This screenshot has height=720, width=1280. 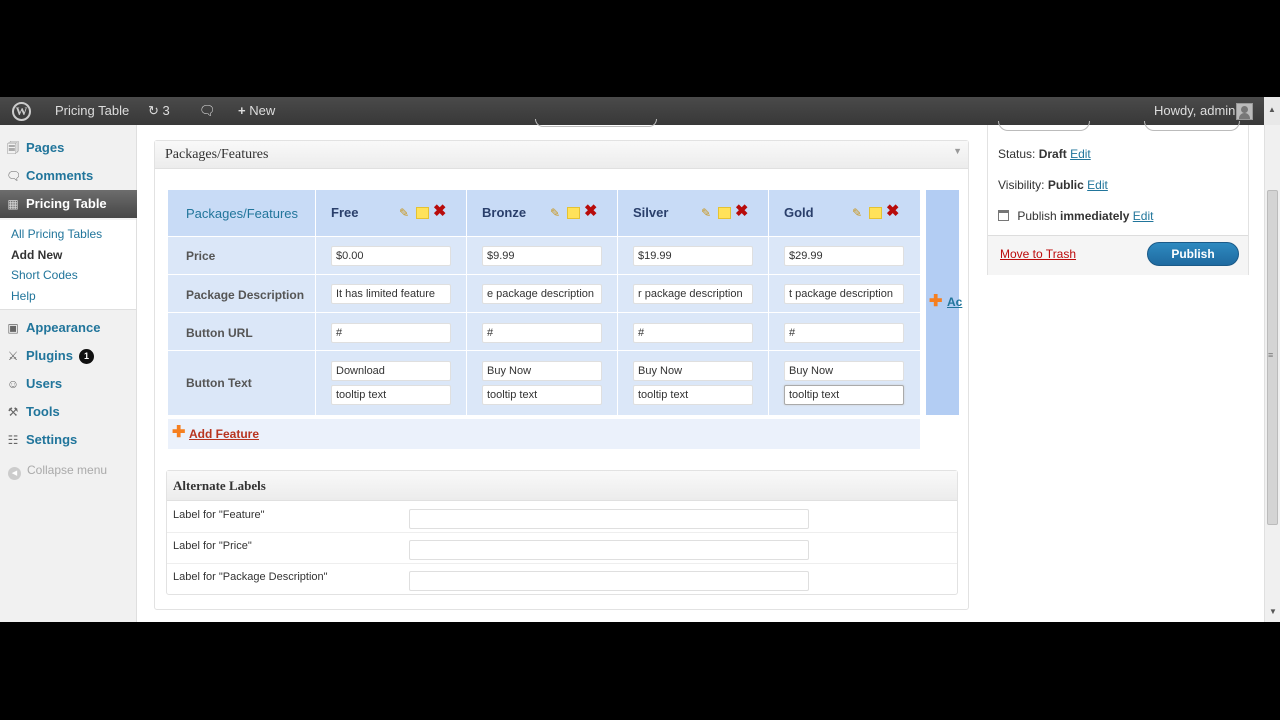 I want to click on calendar-icon, so click(x=1003, y=215).